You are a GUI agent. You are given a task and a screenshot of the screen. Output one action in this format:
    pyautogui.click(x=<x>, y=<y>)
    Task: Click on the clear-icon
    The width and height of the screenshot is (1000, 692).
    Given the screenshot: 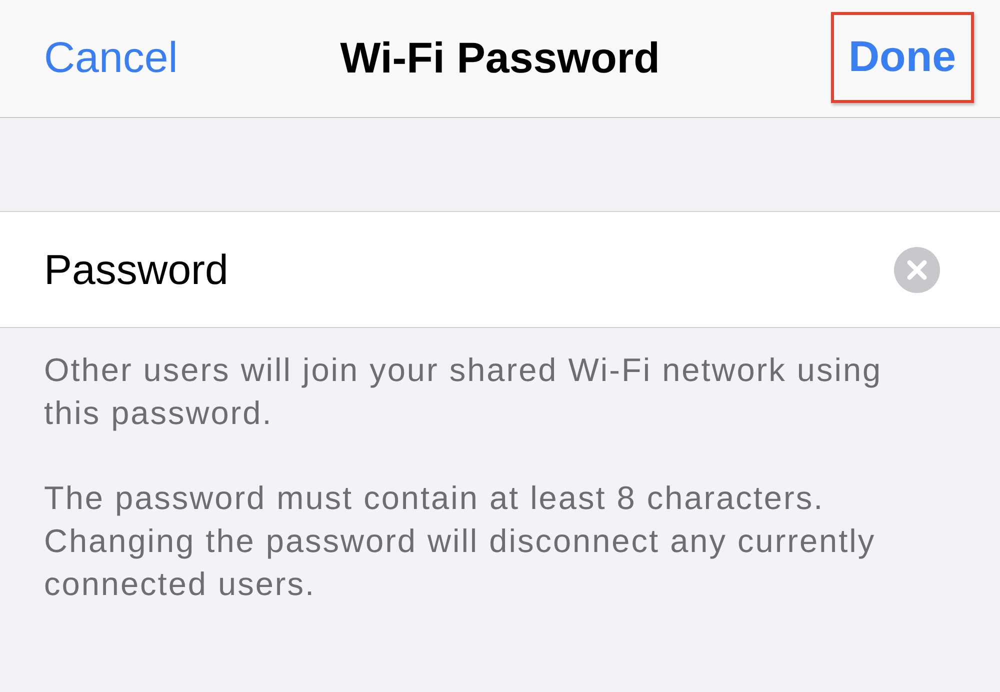 What is the action you would take?
    pyautogui.click(x=917, y=269)
    